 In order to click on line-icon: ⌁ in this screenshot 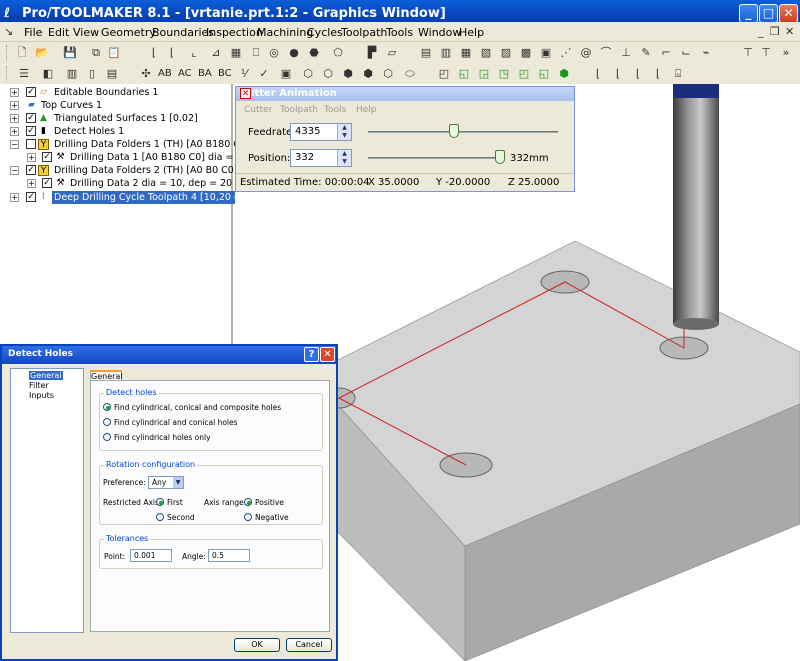, I will do `click(706, 53)`.